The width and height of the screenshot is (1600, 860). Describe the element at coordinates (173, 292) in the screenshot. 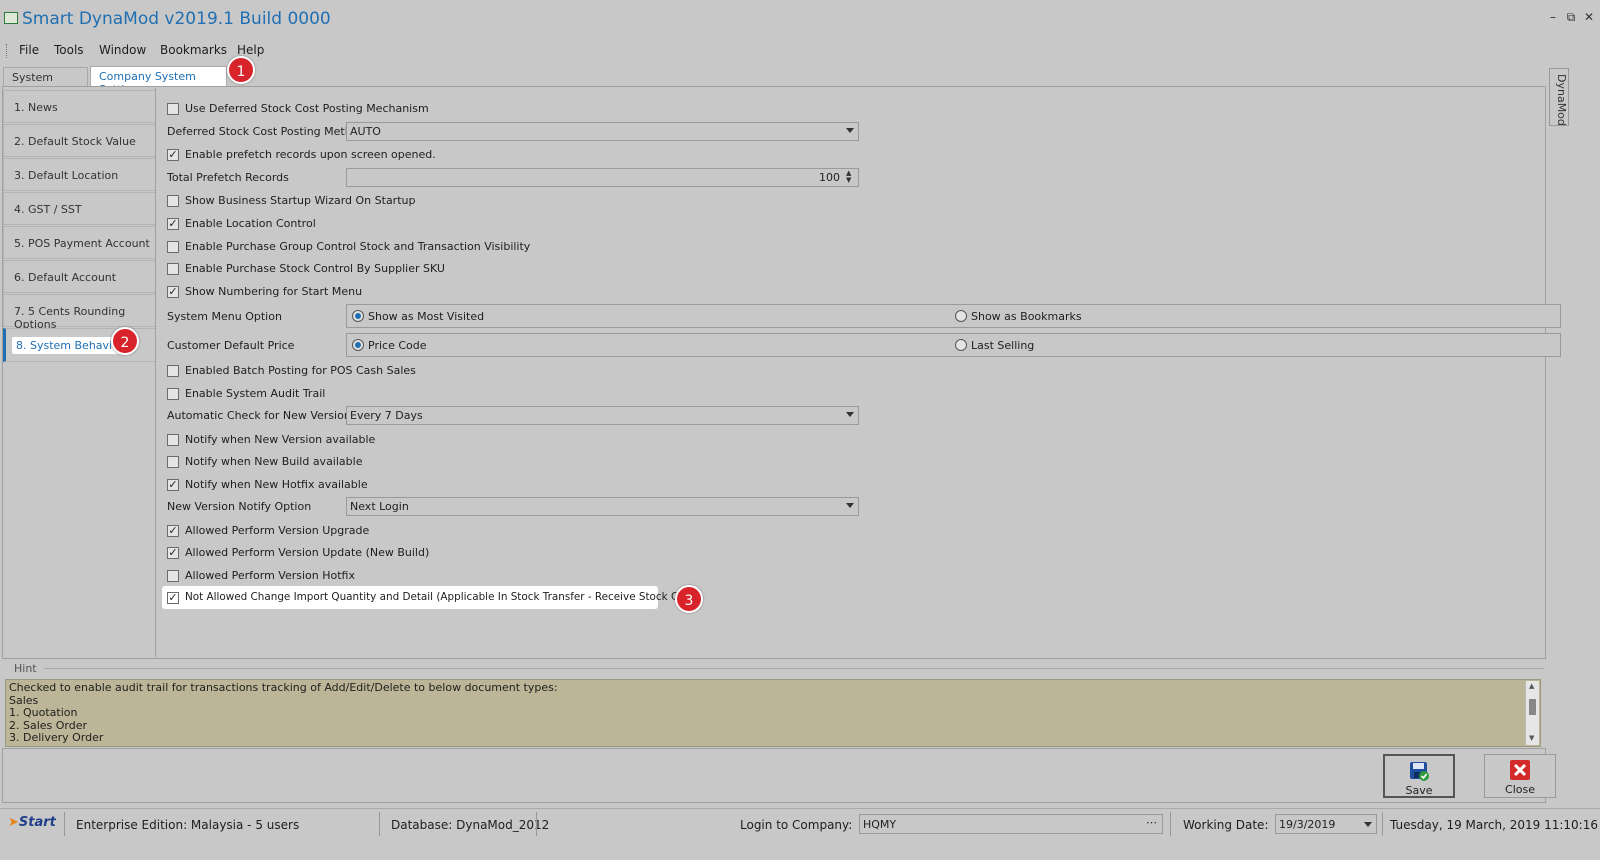

I see `numbering-checkbox` at that location.